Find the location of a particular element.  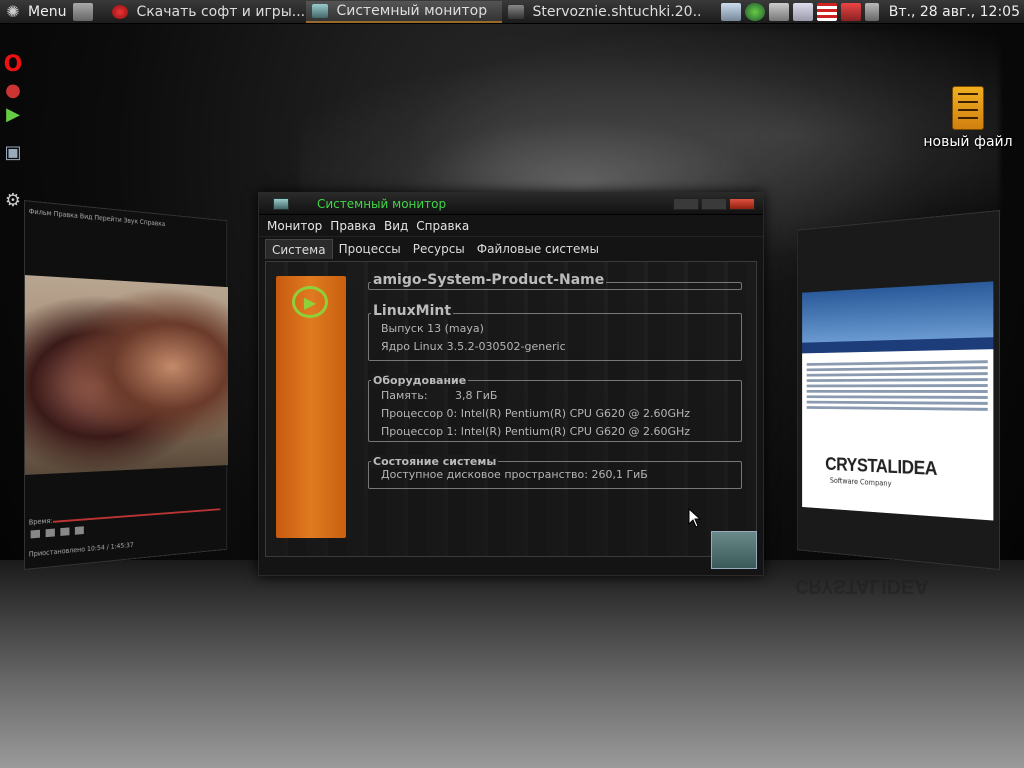

hostname-group: amigo-System-Product-Name is located at coordinates (555, 286).